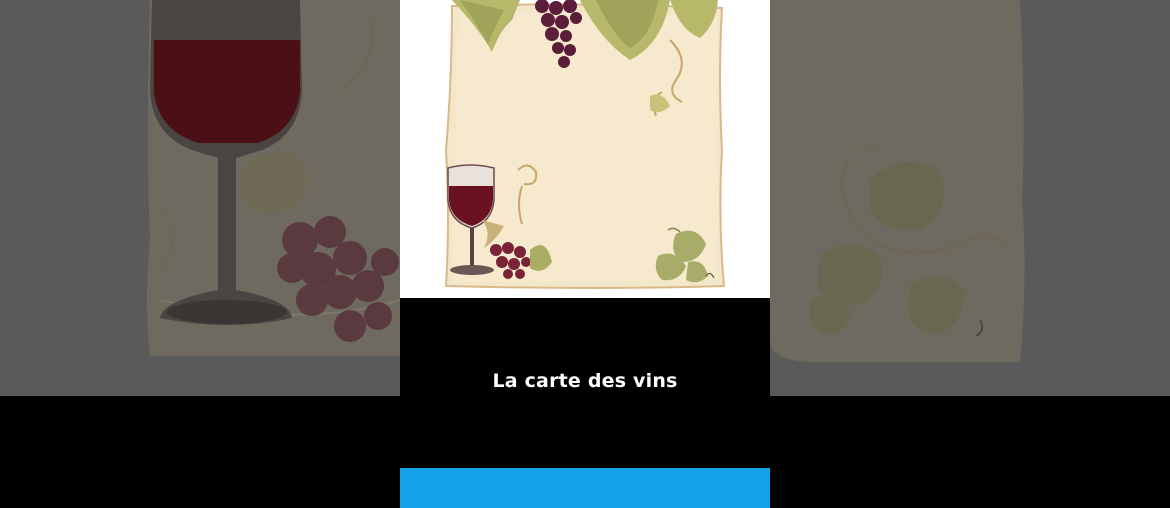  What do you see at coordinates (585, 488) in the screenshot?
I see `accent-bar` at bounding box center [585, 488].